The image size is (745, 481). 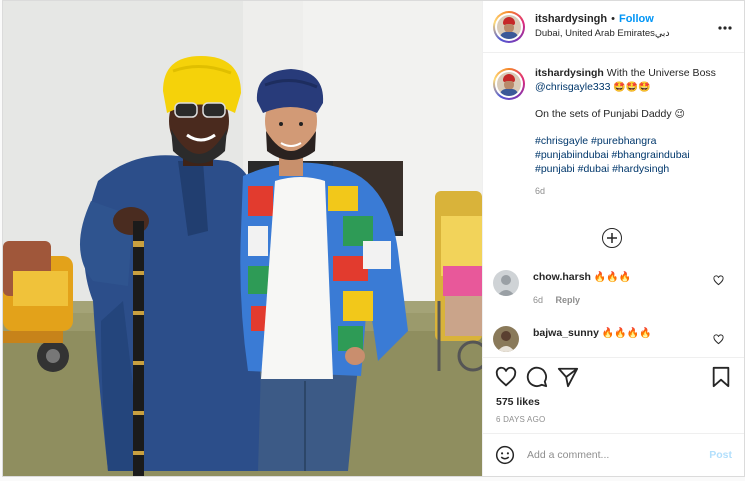 What do you see at coordinates (566, 333) in the screenshot?
I see `commenter-username: bajwa_sunny` at bounding box center [566, 333].